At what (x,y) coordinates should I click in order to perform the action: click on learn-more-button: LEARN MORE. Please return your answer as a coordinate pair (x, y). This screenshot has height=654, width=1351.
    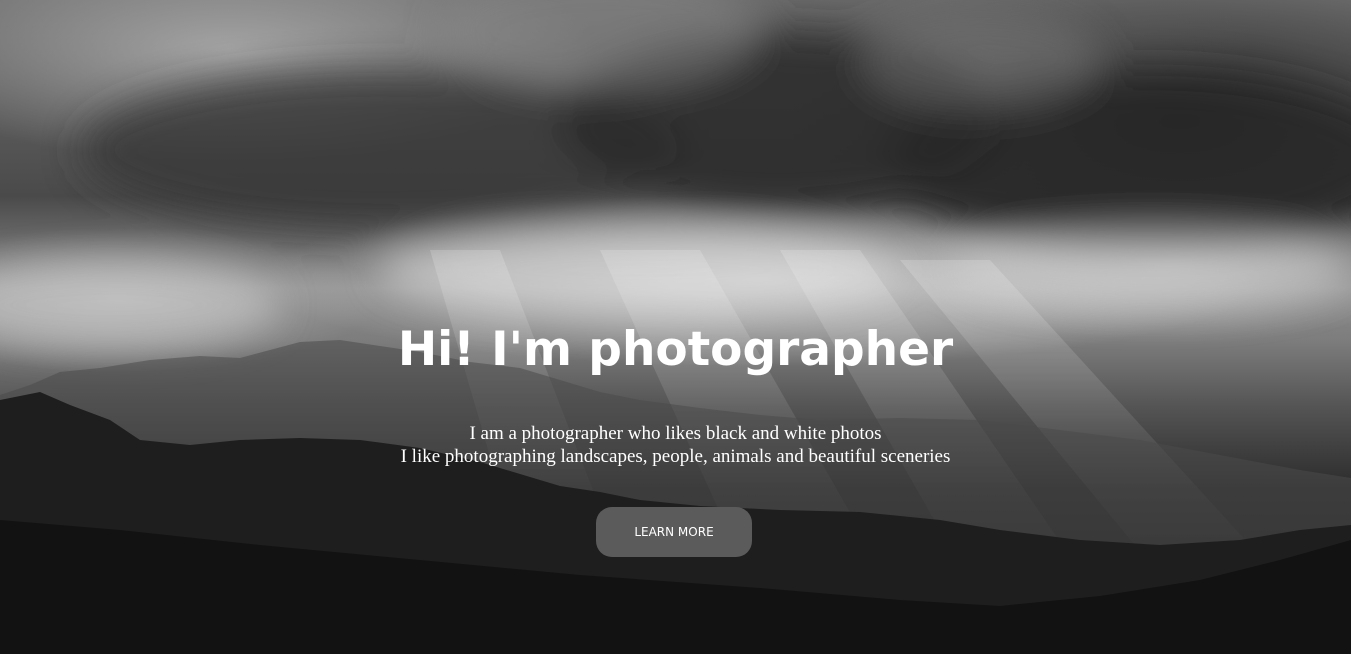
    Looking at the image, I should click on (674, 532).